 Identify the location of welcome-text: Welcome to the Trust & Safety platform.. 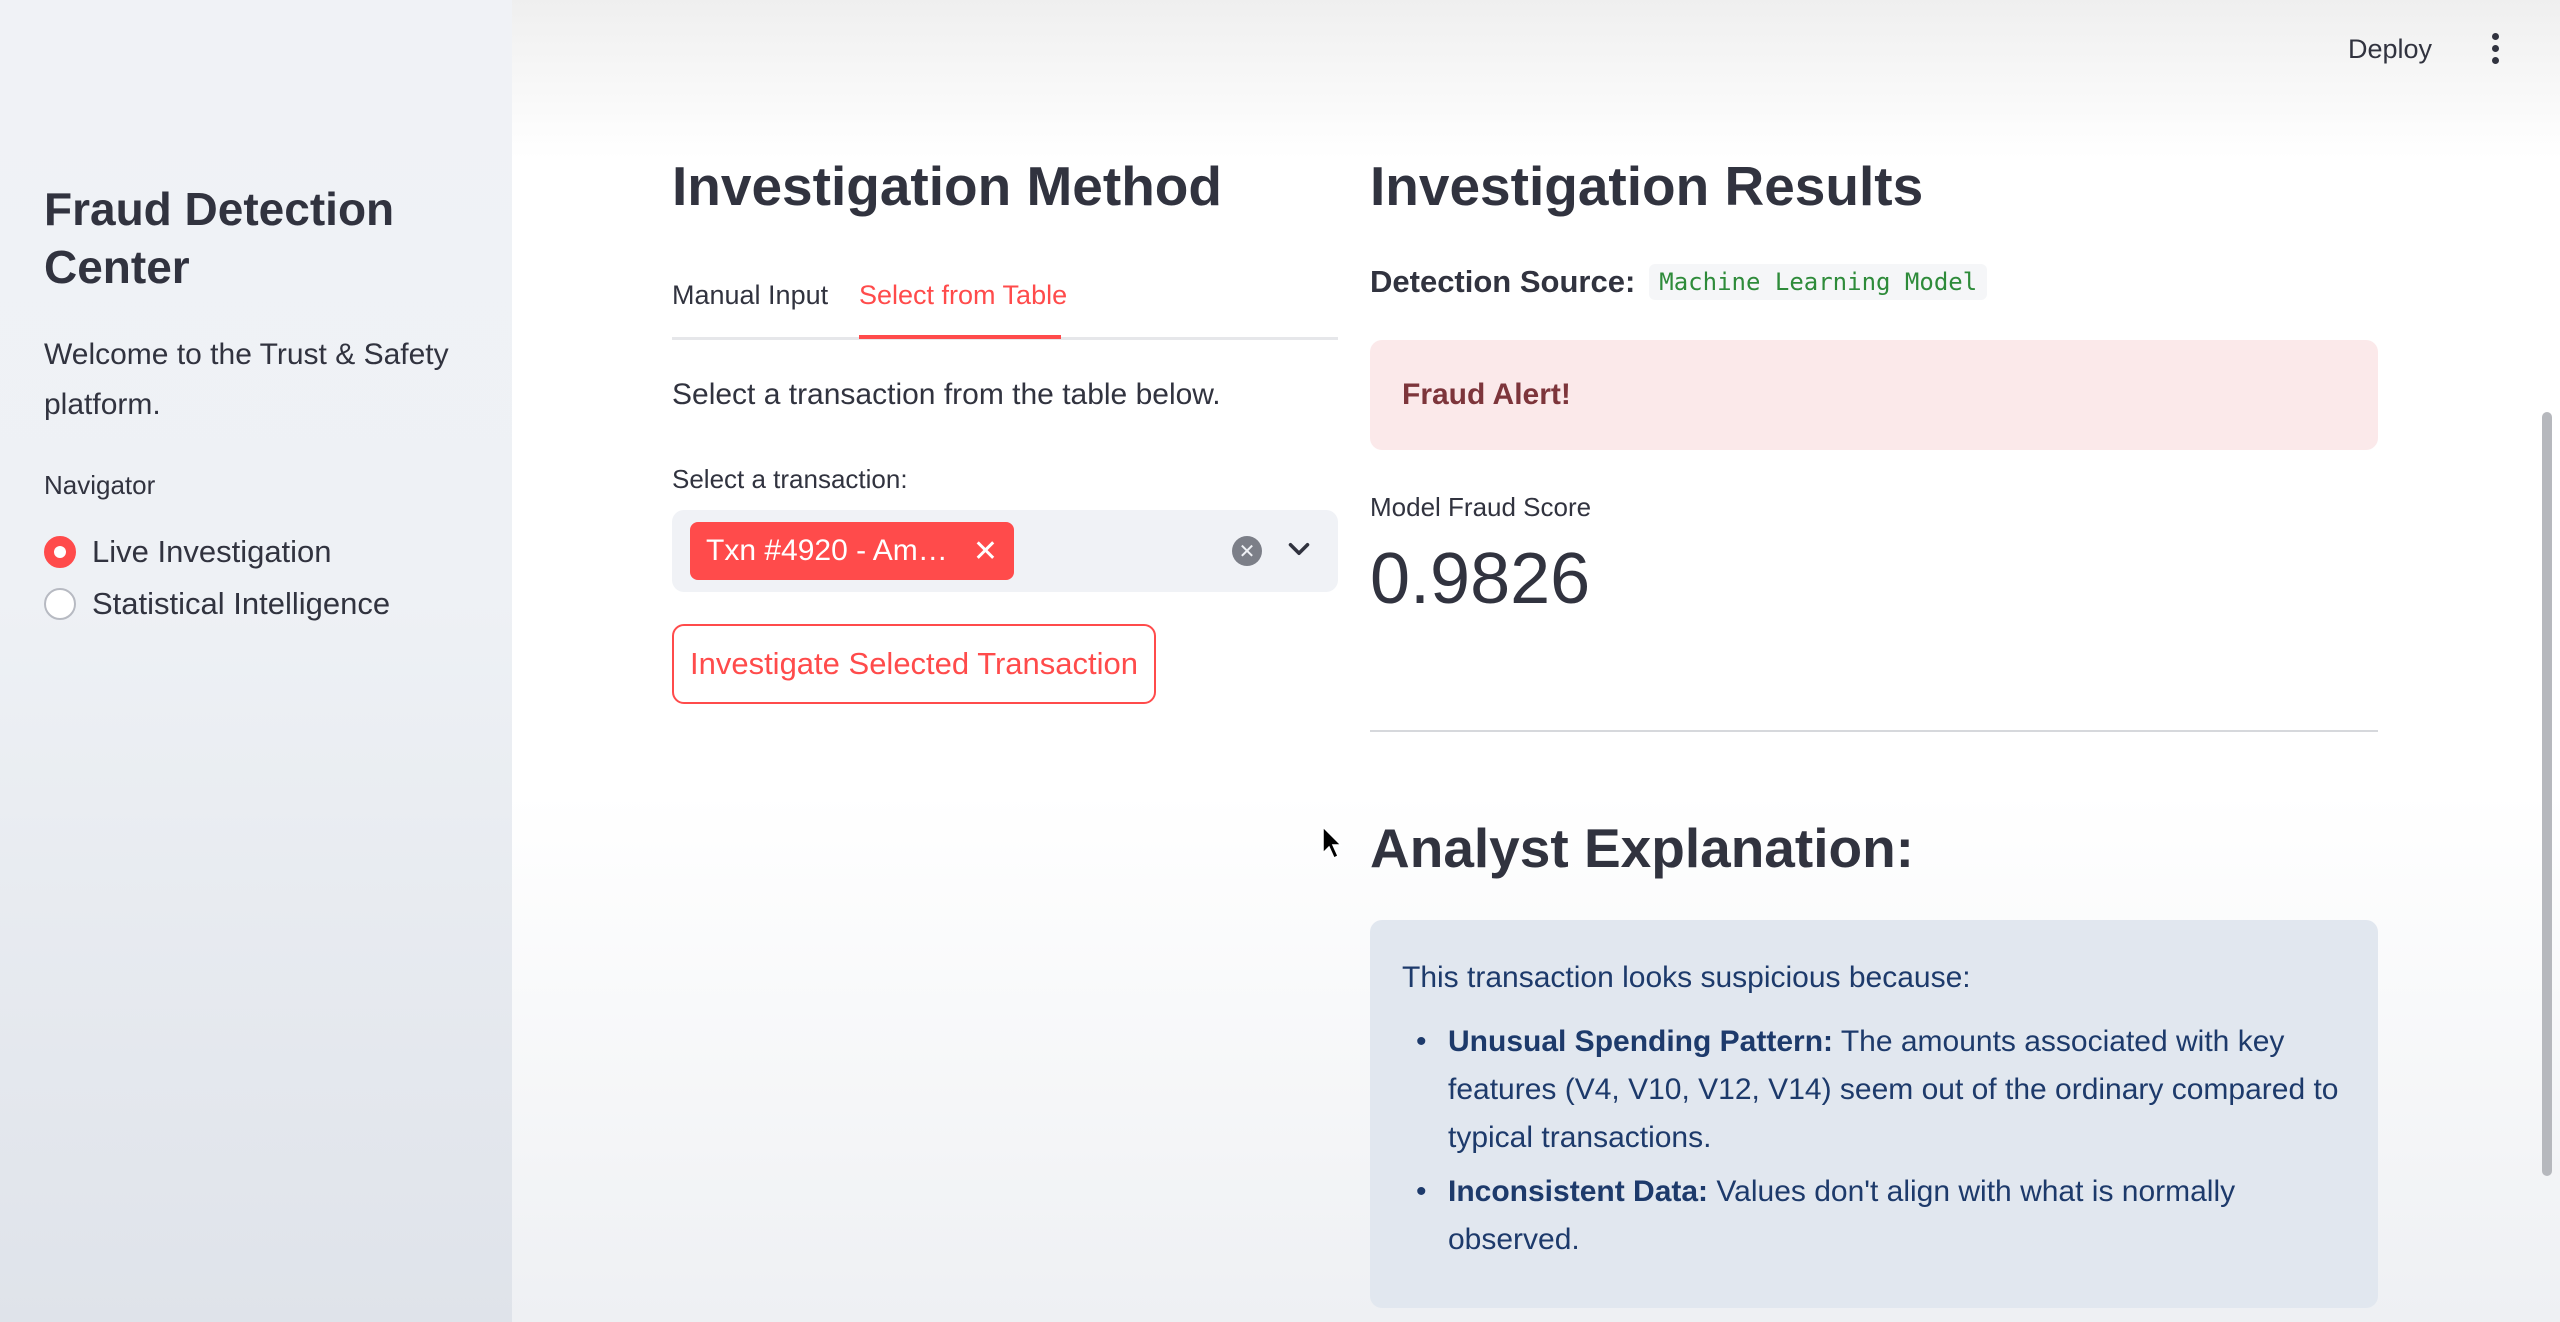
(246, 379).